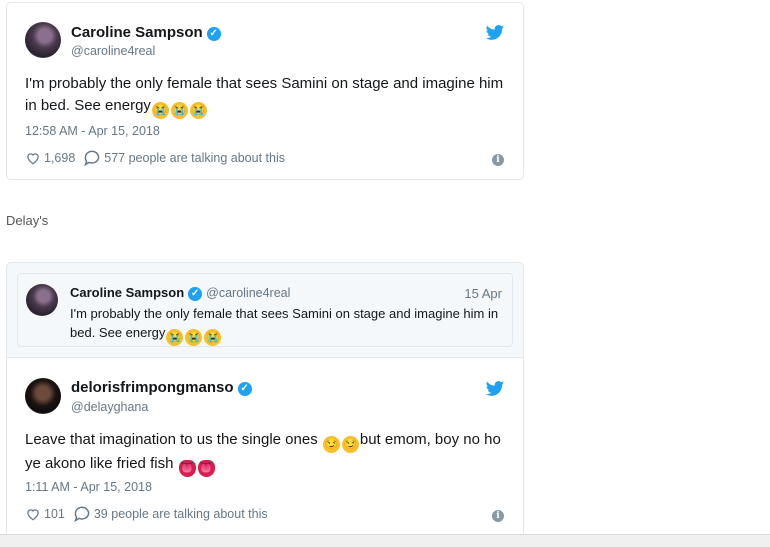 This screenshot has width=770, height=547. Describe the element at coordinates (483, 293) in the screenshot. I see `quoted-date: 15 Apr` at that location.